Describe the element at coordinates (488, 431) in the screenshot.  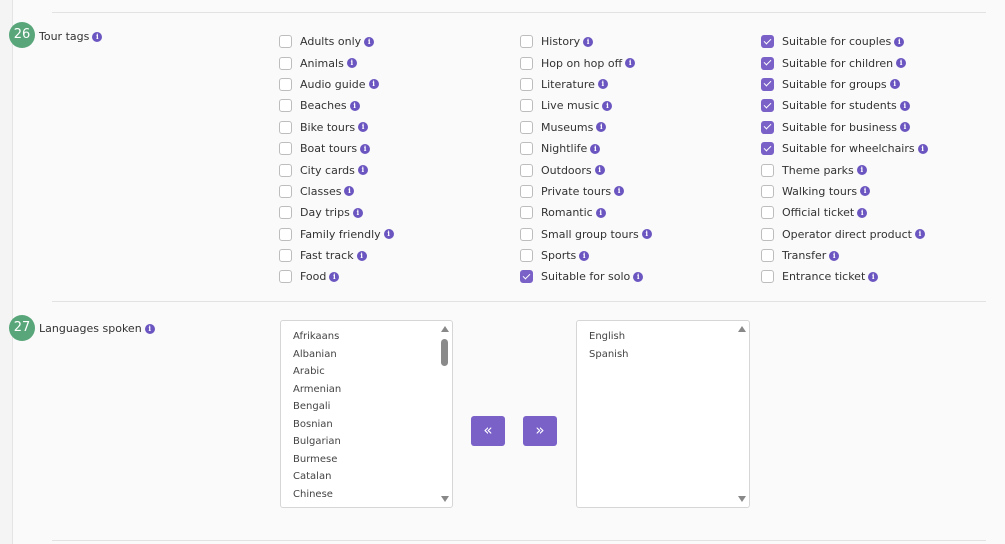
I see `move-left-button: «` at that location.